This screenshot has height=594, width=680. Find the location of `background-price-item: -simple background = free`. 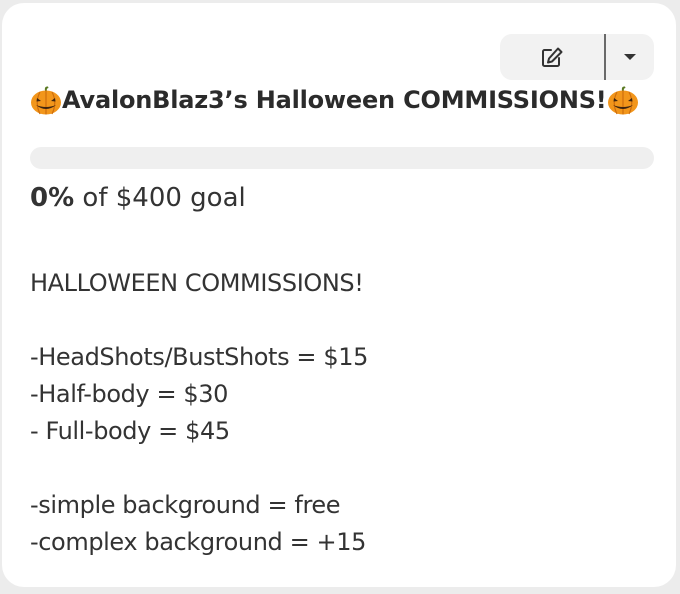

background-price-item: -simple background = free is located at coordinates (185, 505).